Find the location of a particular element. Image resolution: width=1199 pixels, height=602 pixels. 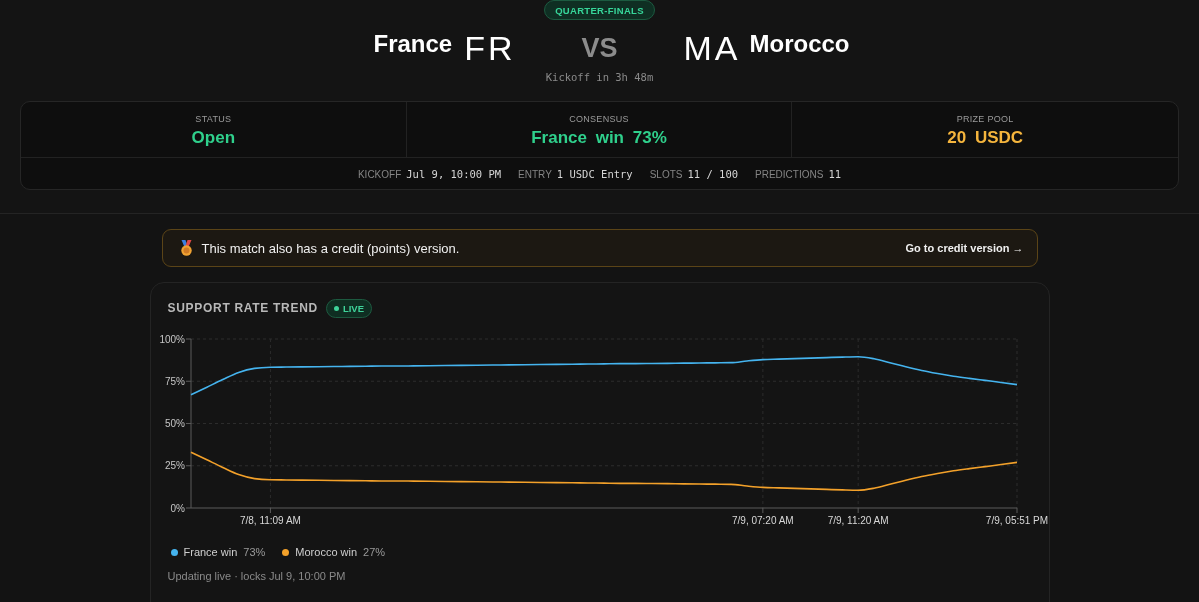

x-tick-label: 7/9, 05:51 PM is located at coordinates (1016, 520).